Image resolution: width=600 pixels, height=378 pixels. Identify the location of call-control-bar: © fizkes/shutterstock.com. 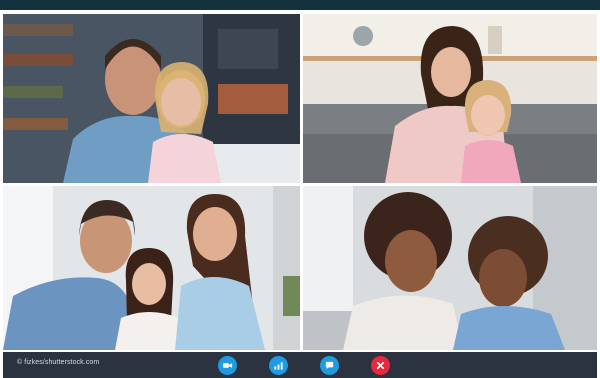
(300, 365).